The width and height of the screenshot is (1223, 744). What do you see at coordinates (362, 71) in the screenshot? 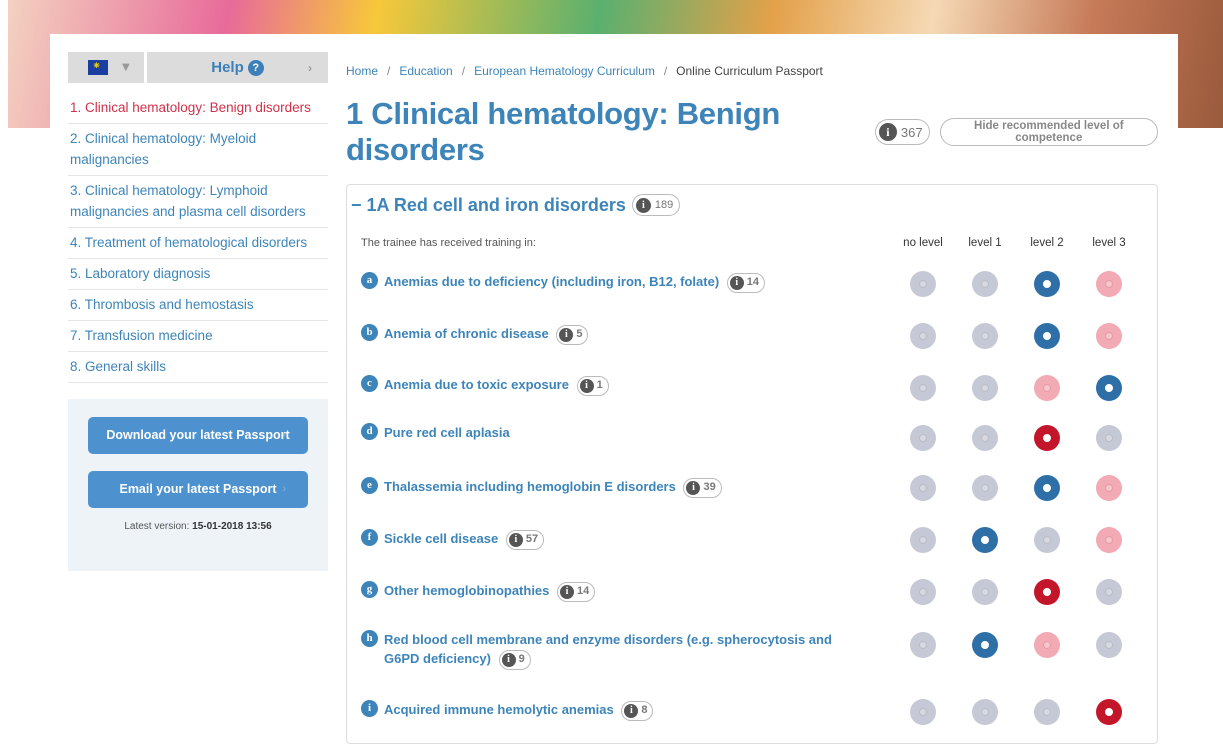
I see `breadcrumb-home: Home` at bounding box center [362, 71].